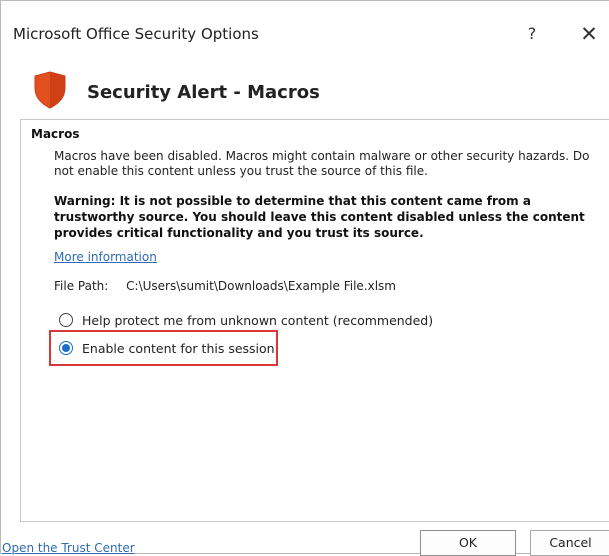 The height and width of the screenshot is (556, 609). What do you see at coordinates (50, 92) in the screenshot?
I see `shield-icon` at bounding box center [50, 92].